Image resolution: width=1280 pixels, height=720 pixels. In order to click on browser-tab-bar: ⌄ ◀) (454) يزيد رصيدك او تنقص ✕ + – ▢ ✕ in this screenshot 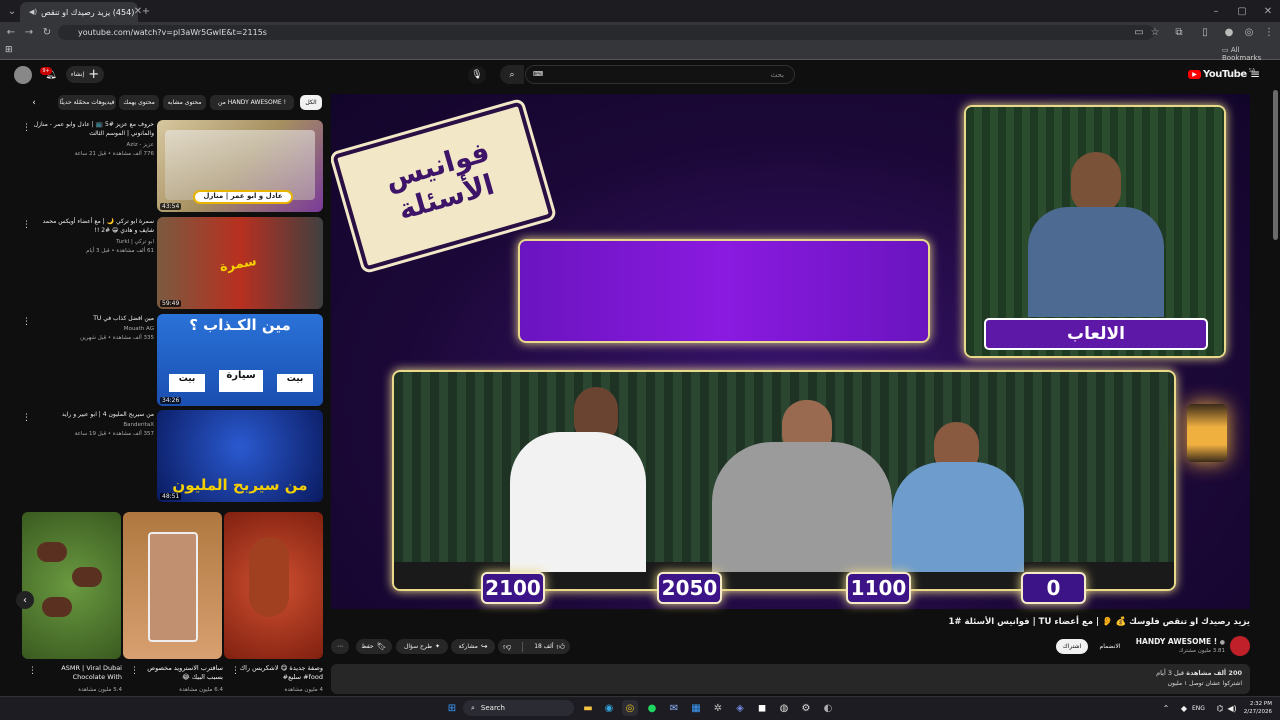, I will do `click(640, 11)`.